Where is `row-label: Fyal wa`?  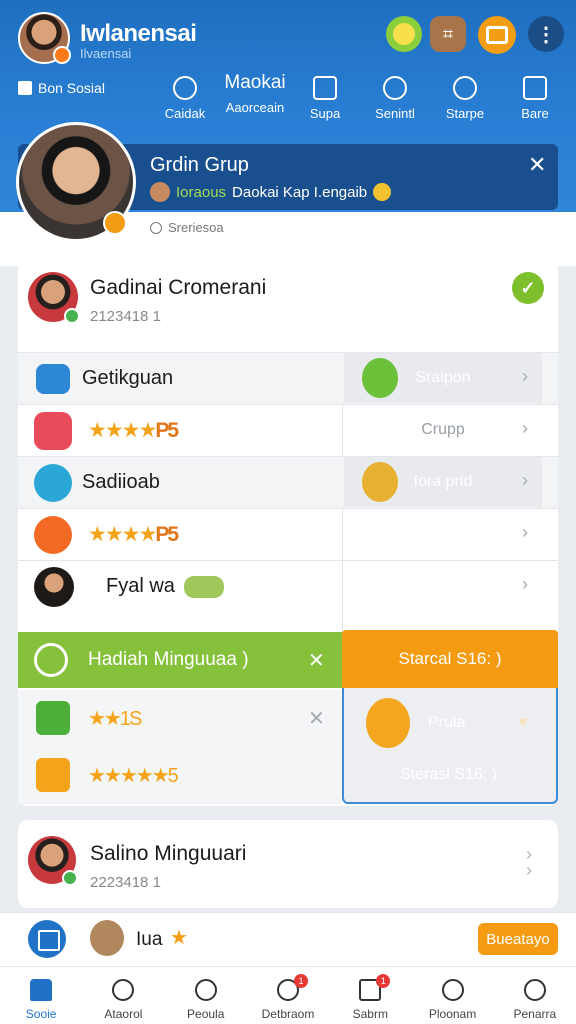
row-label: Fyal wa is located at coordinates (140, 586).